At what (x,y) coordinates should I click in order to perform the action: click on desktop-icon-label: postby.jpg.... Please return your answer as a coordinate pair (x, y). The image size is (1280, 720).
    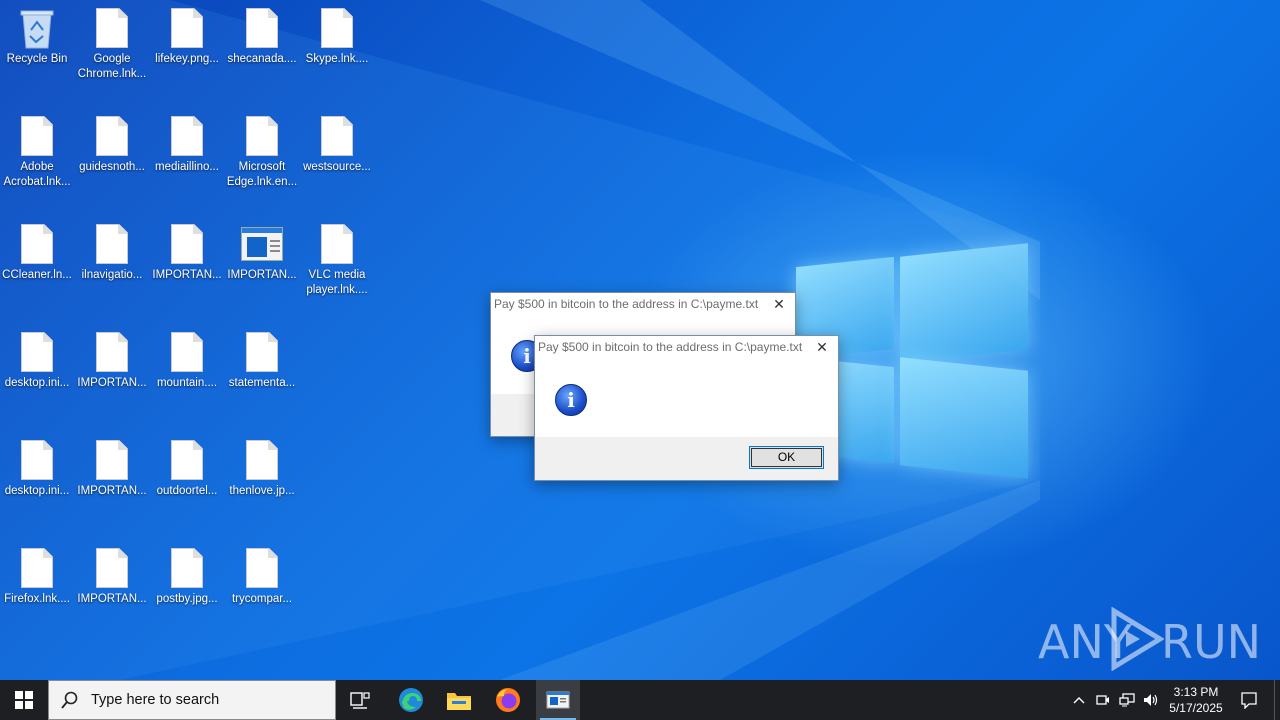
    Looking at the image, I should click on (187, 599).